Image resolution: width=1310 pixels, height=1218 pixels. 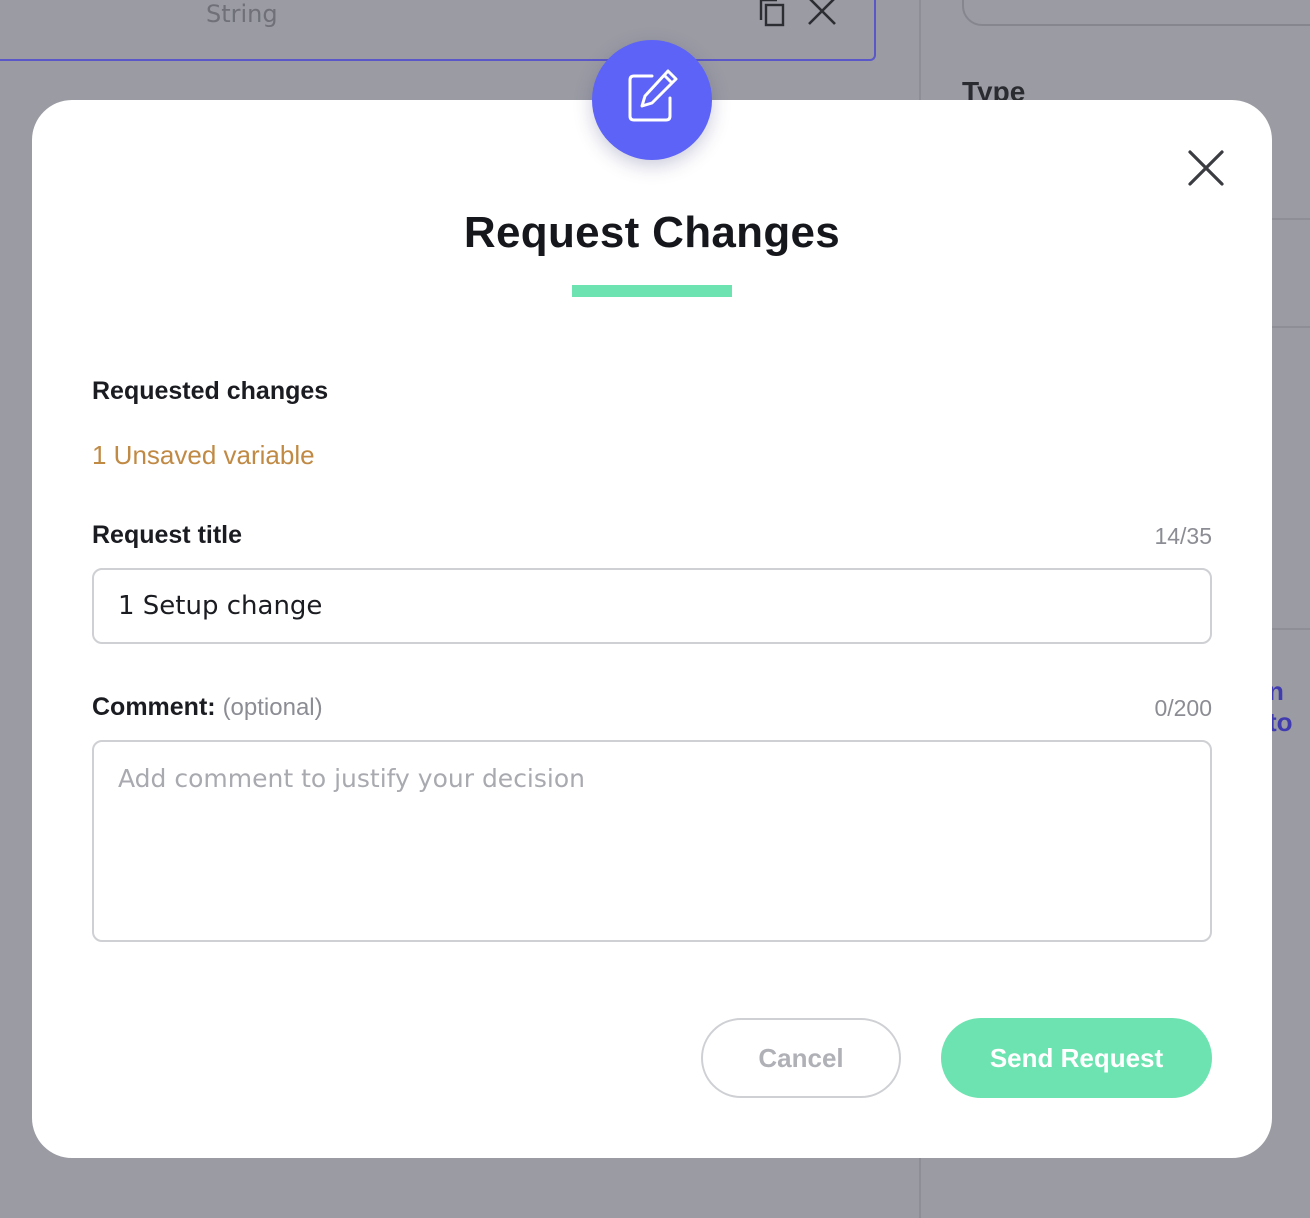 I want to click on comment-label: Comment:, so click(x=154, y=707).